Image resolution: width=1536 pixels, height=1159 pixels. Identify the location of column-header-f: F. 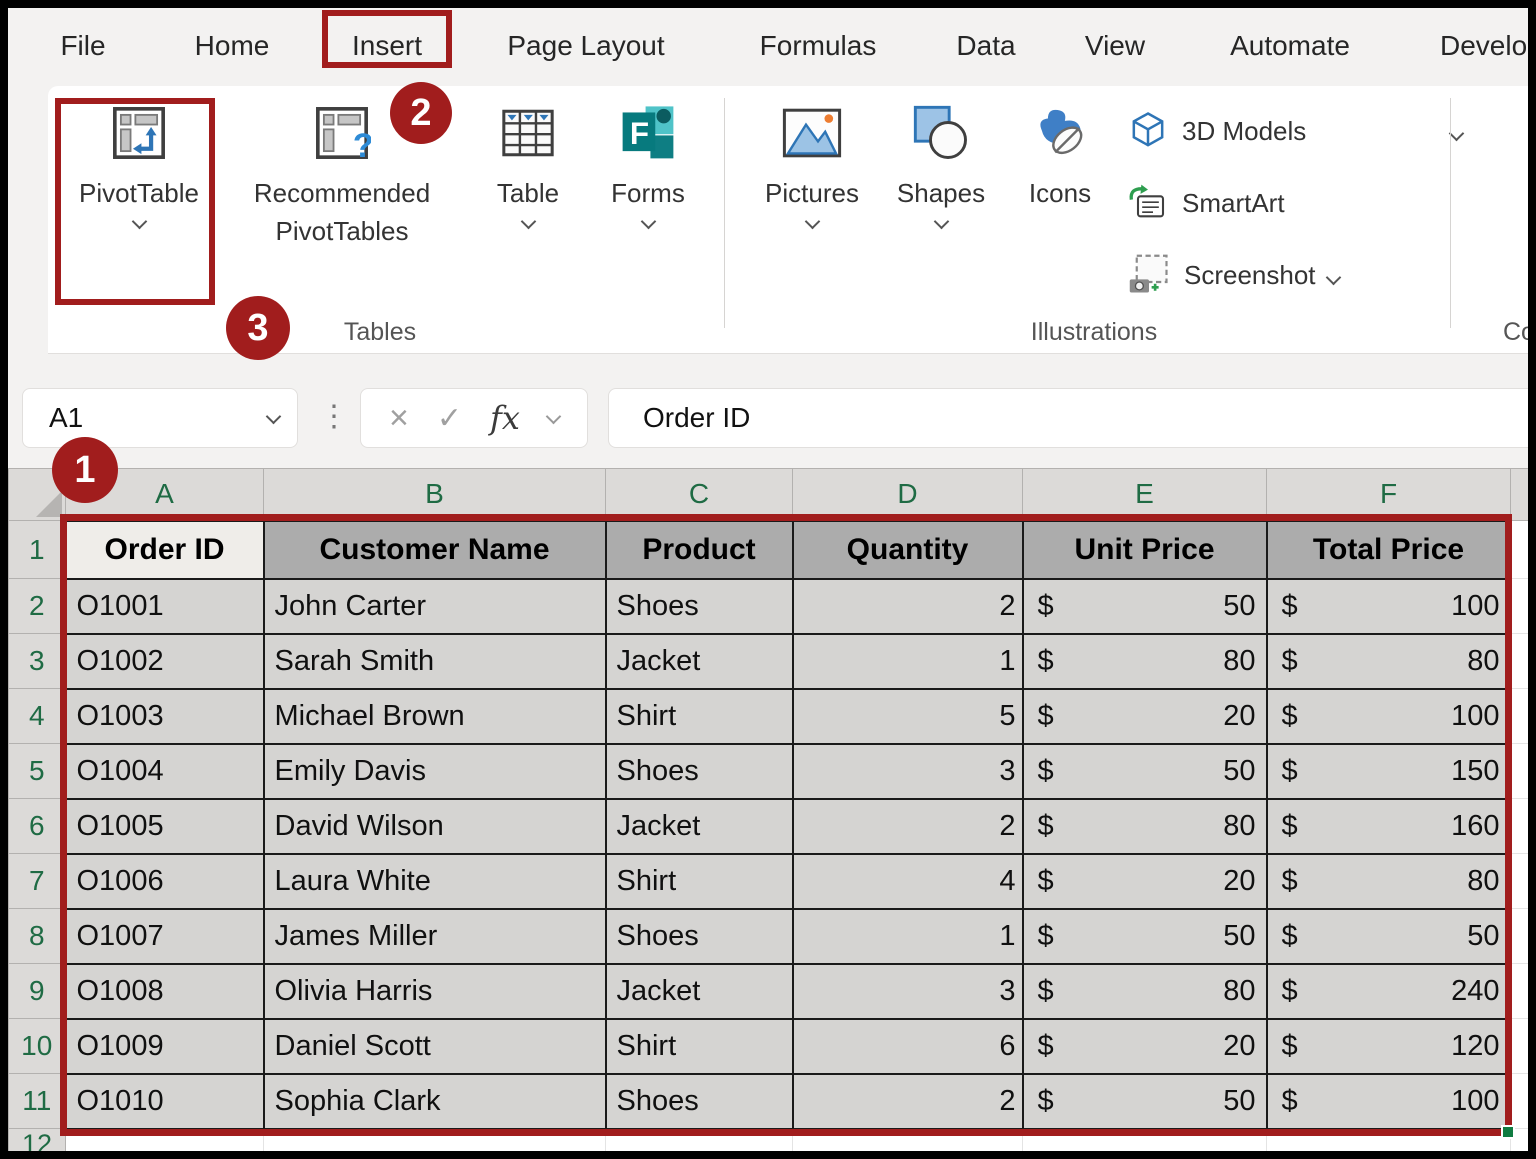
(1388, 494).